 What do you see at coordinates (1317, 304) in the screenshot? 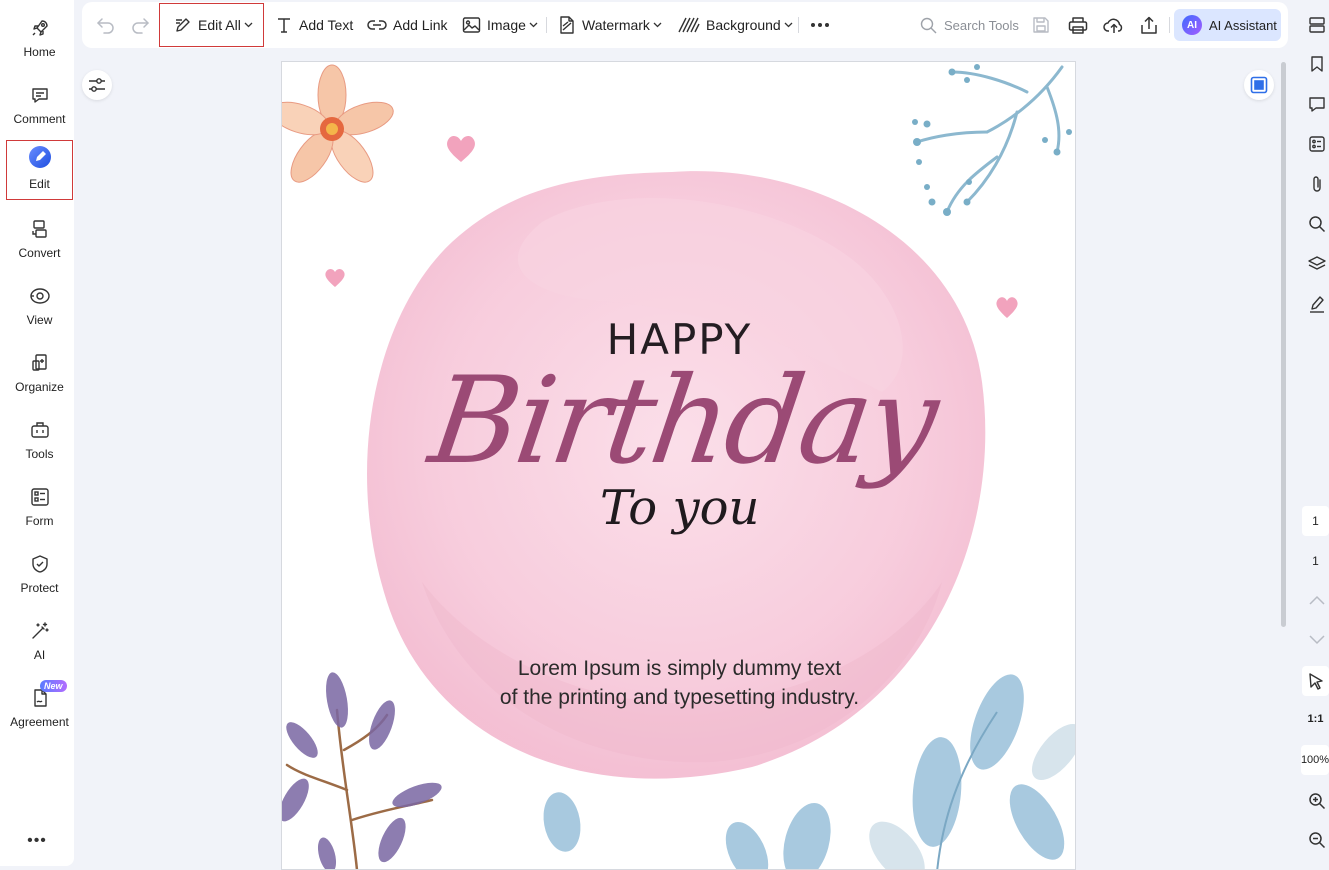
I see `signature-icon` at bounding box center [1317, 304].